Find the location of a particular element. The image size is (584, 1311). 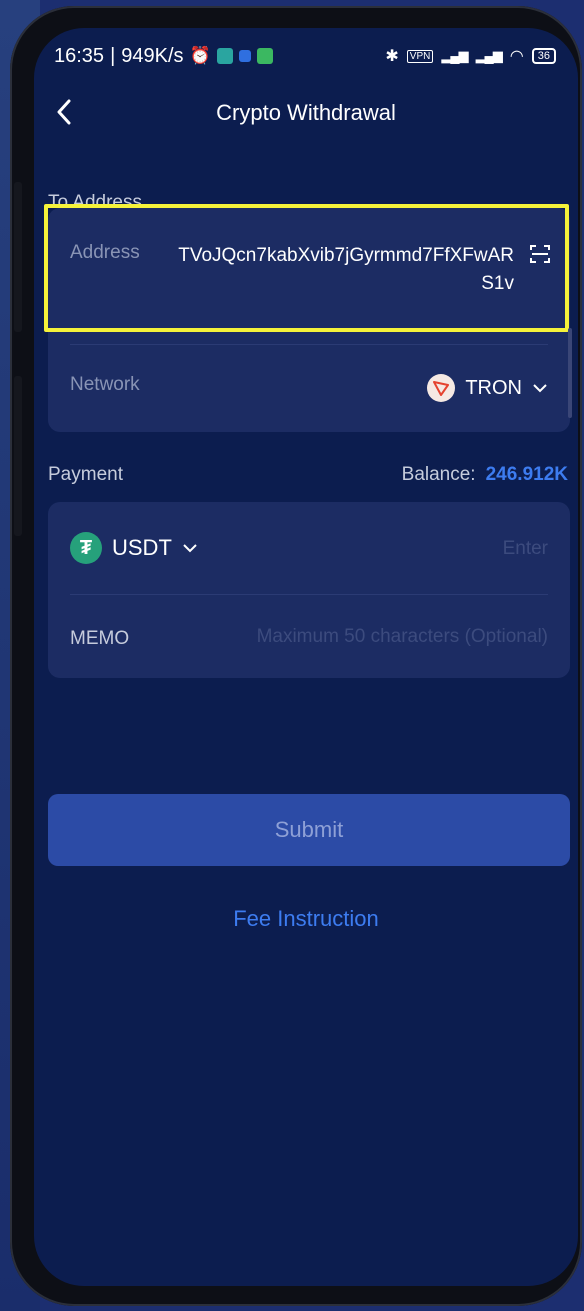

wifi-icon: ◠ is located at coordinates (516, 56).